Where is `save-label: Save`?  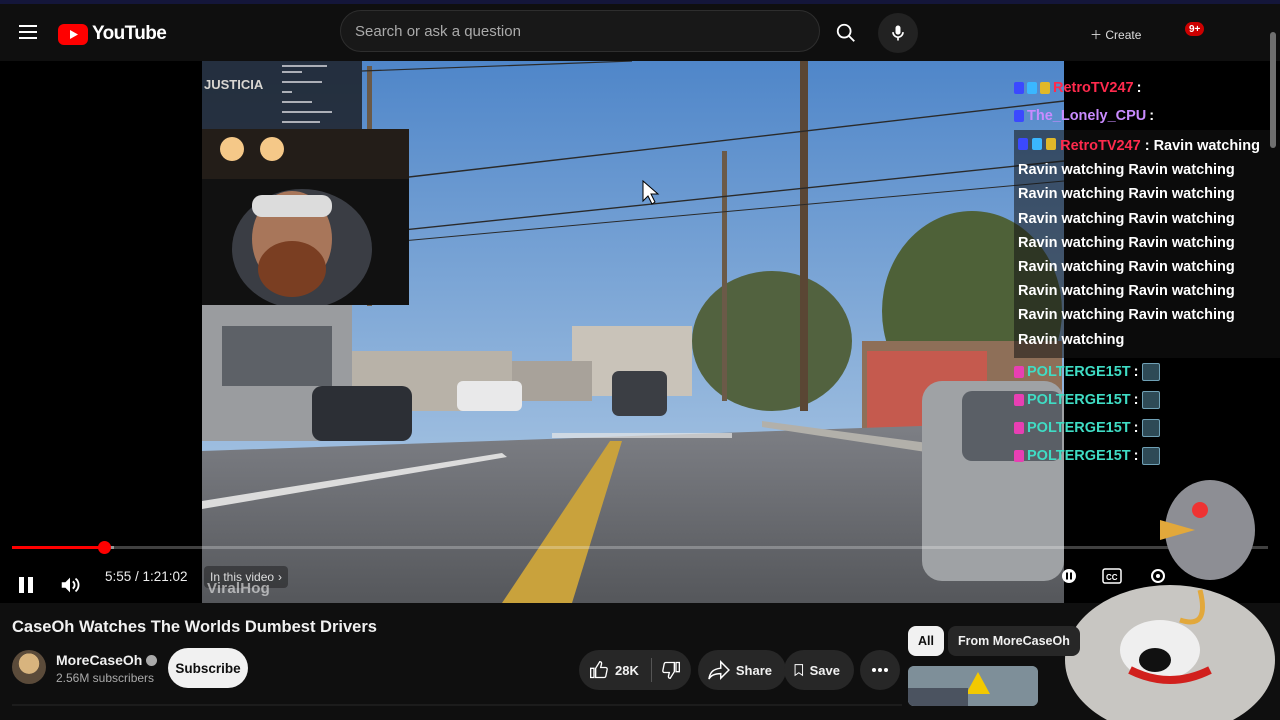 save-label: Save is located at coordinates (824, 670).